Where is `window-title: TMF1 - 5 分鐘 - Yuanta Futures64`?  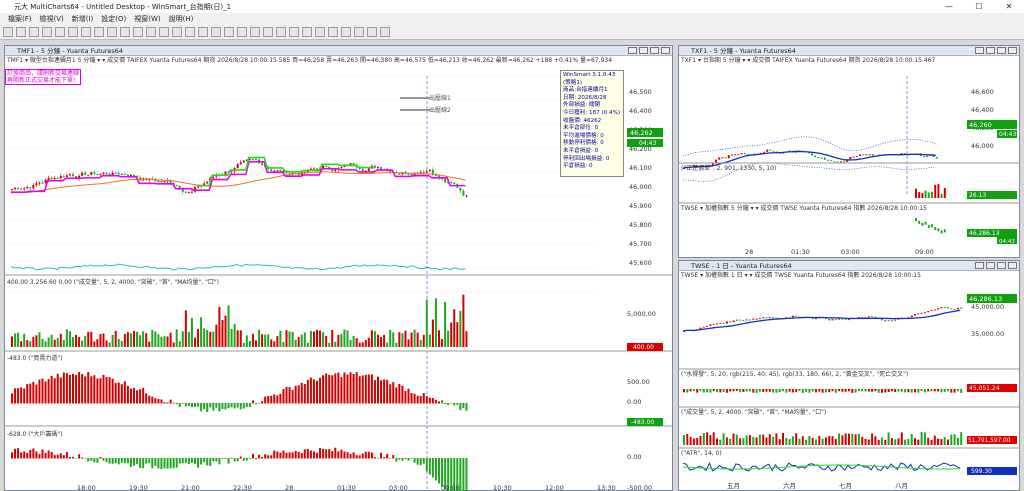
window-title: TMF1 - 5 分鐘 - Yuanta Futures64 is located at coordinates (338, 51).